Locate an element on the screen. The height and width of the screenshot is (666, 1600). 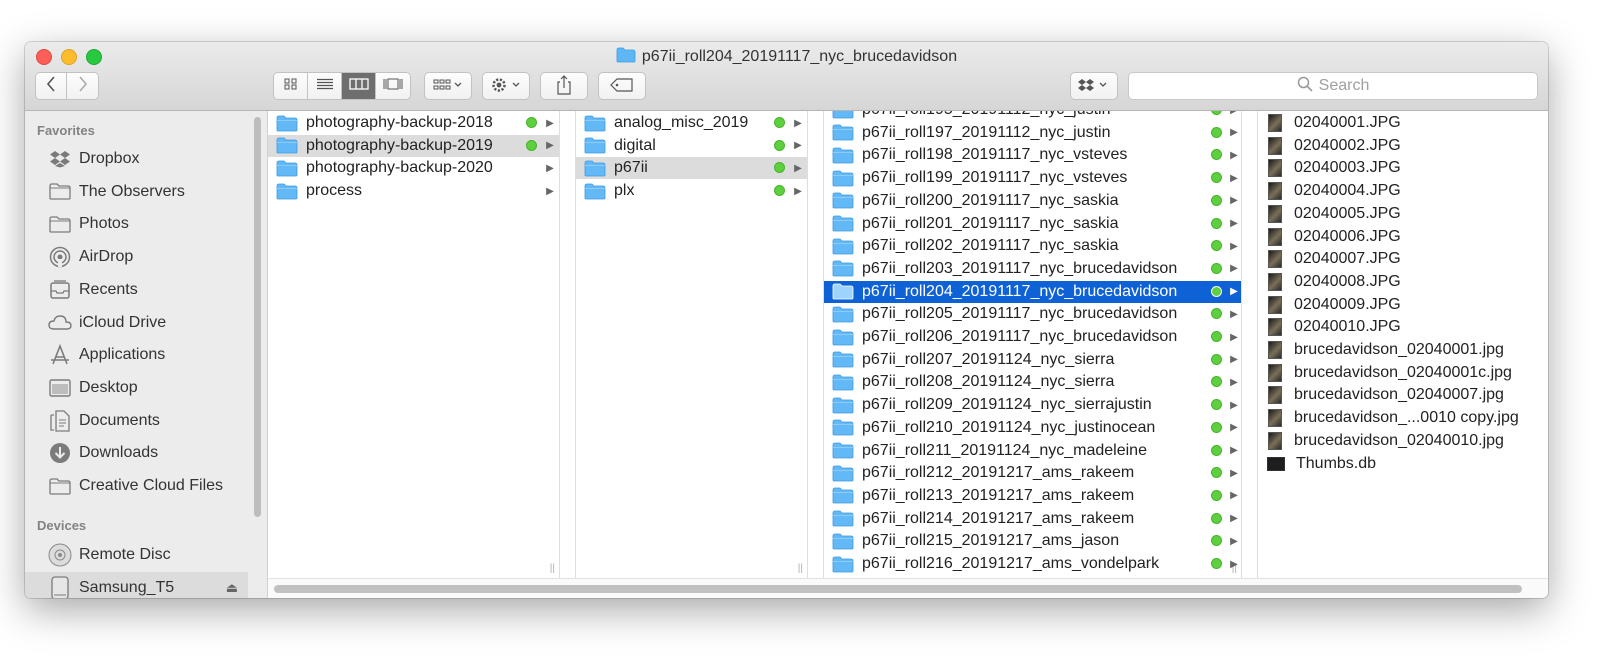
folder-row: process ▶ is located at coordinates (413, 191).